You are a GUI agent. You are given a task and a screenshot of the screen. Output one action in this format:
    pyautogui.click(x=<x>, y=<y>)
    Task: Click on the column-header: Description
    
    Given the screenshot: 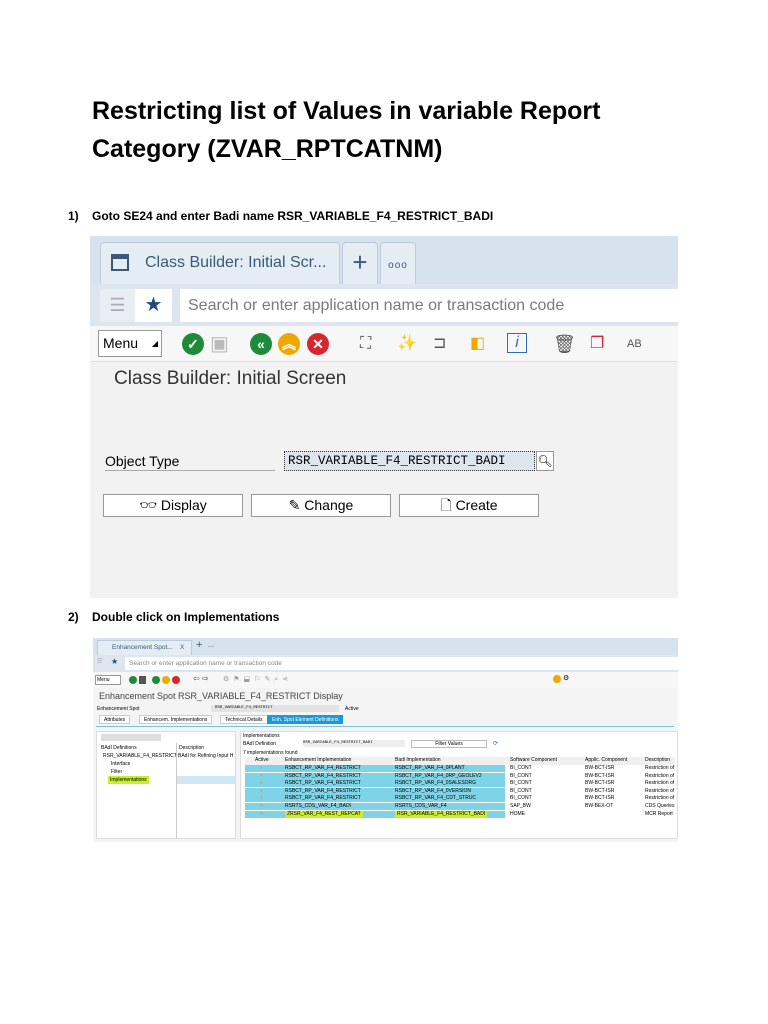 What is the action you would take?
    pyautogui.click(x=657, y=761)
    